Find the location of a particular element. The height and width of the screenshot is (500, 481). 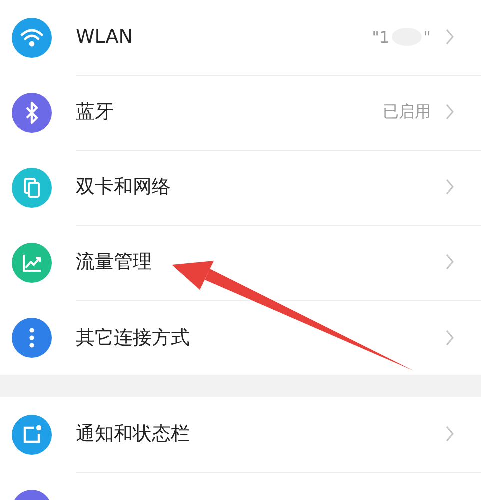

item-label: 双卡和网络 is located at coordinates (123, 187).